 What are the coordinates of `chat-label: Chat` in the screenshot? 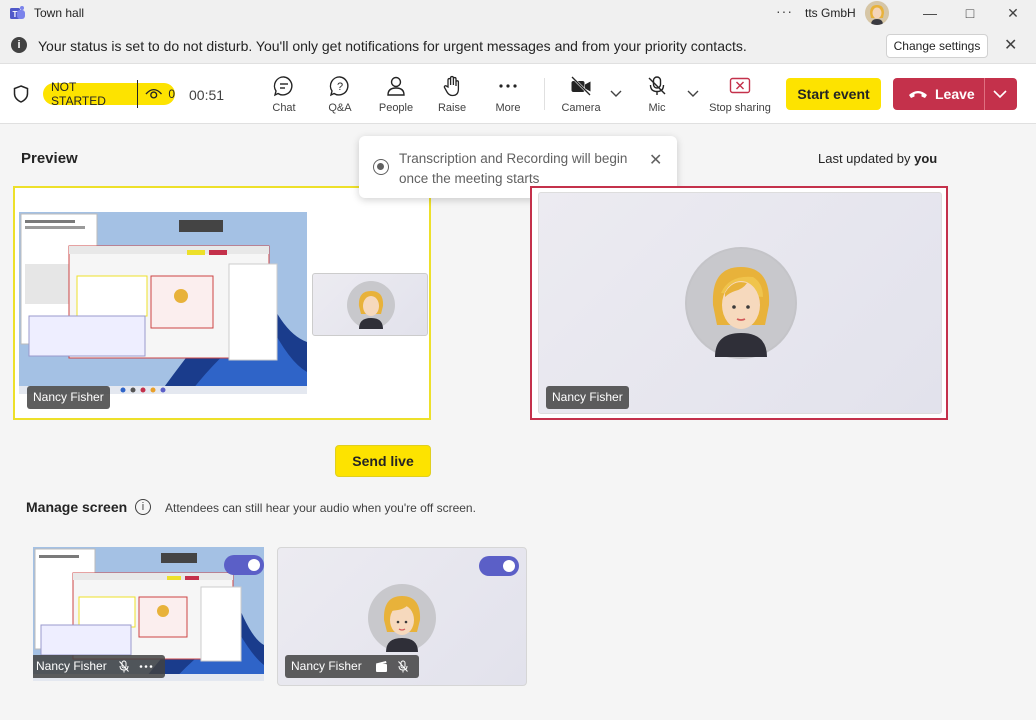 It's located at (284, 108).